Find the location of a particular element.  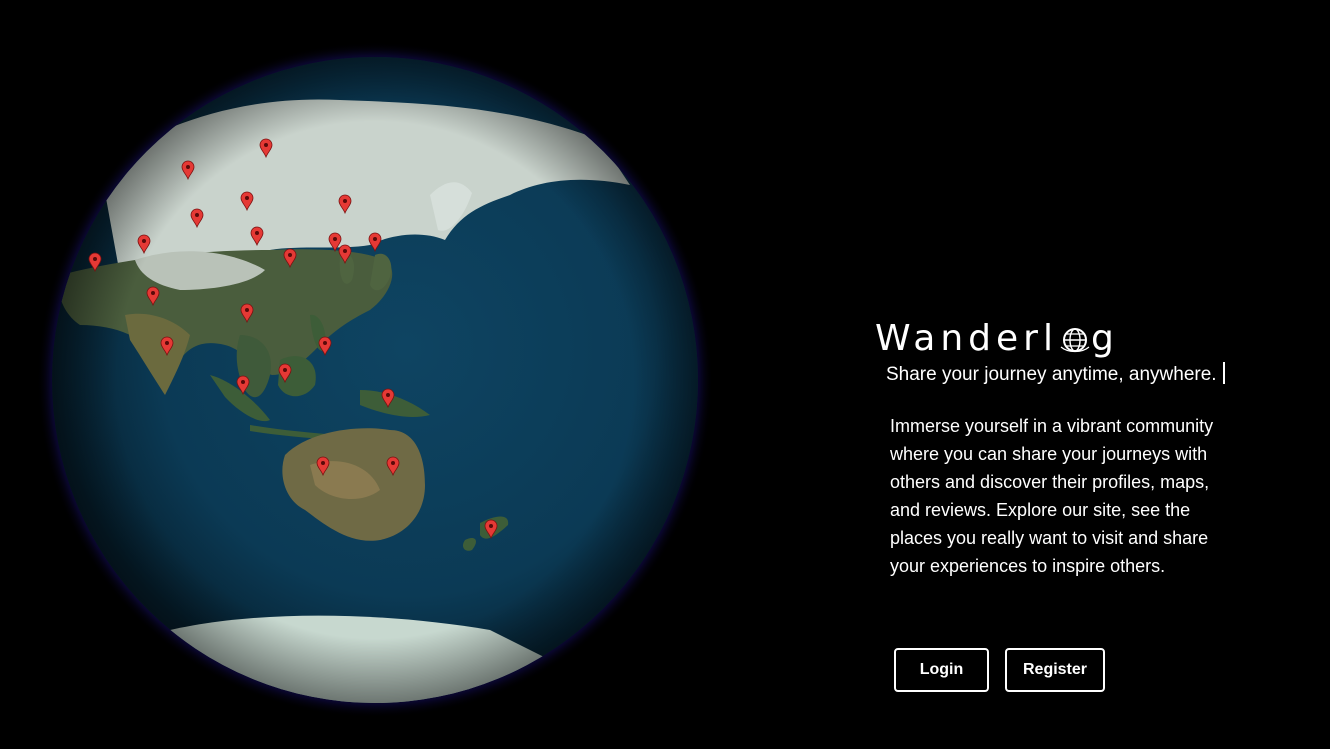

brand-name-end: g is located at coordinates (1102, 338).